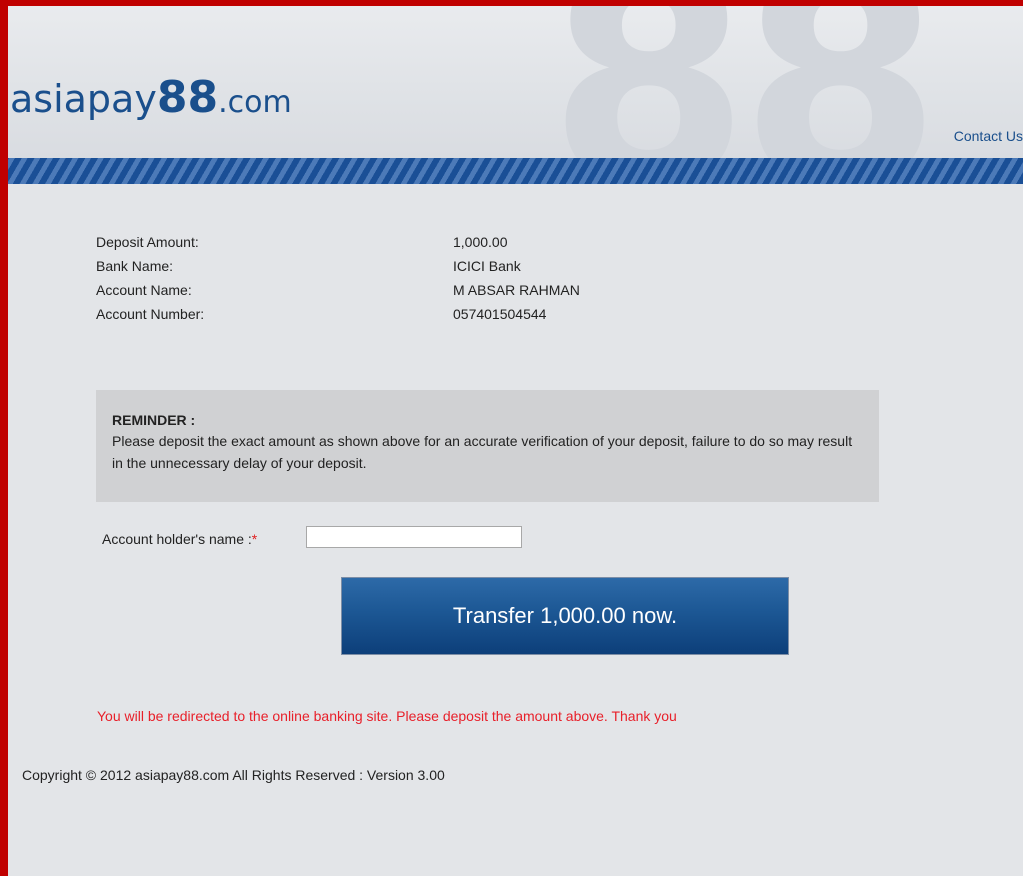 This screenshot has width=1023, height=876. I want to click on logo-text-asiapay: asiapay, so click(83, 99).